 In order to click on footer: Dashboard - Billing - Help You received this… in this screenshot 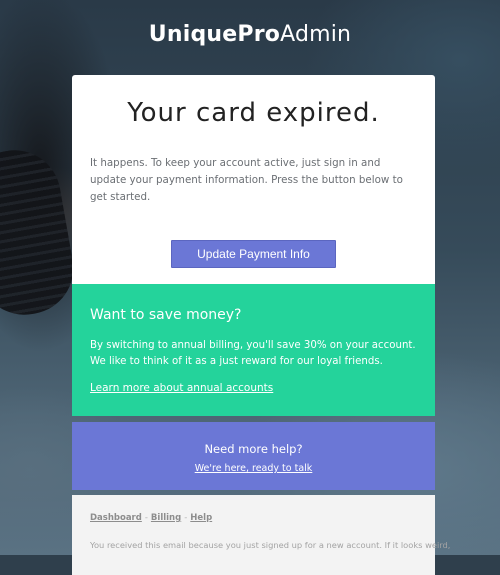, I will do `click(261, 535)`.